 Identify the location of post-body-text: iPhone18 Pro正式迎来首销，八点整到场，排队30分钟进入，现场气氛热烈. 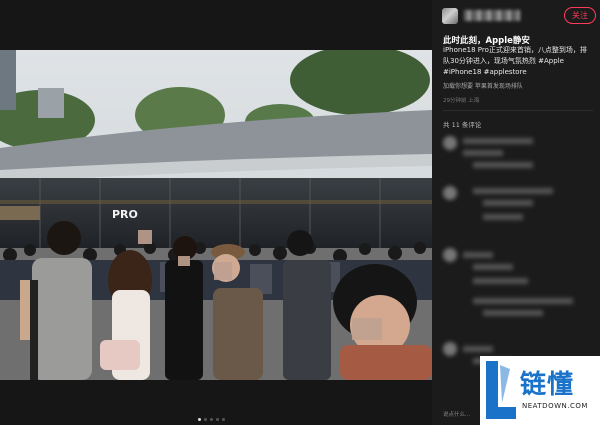
(515, 55).